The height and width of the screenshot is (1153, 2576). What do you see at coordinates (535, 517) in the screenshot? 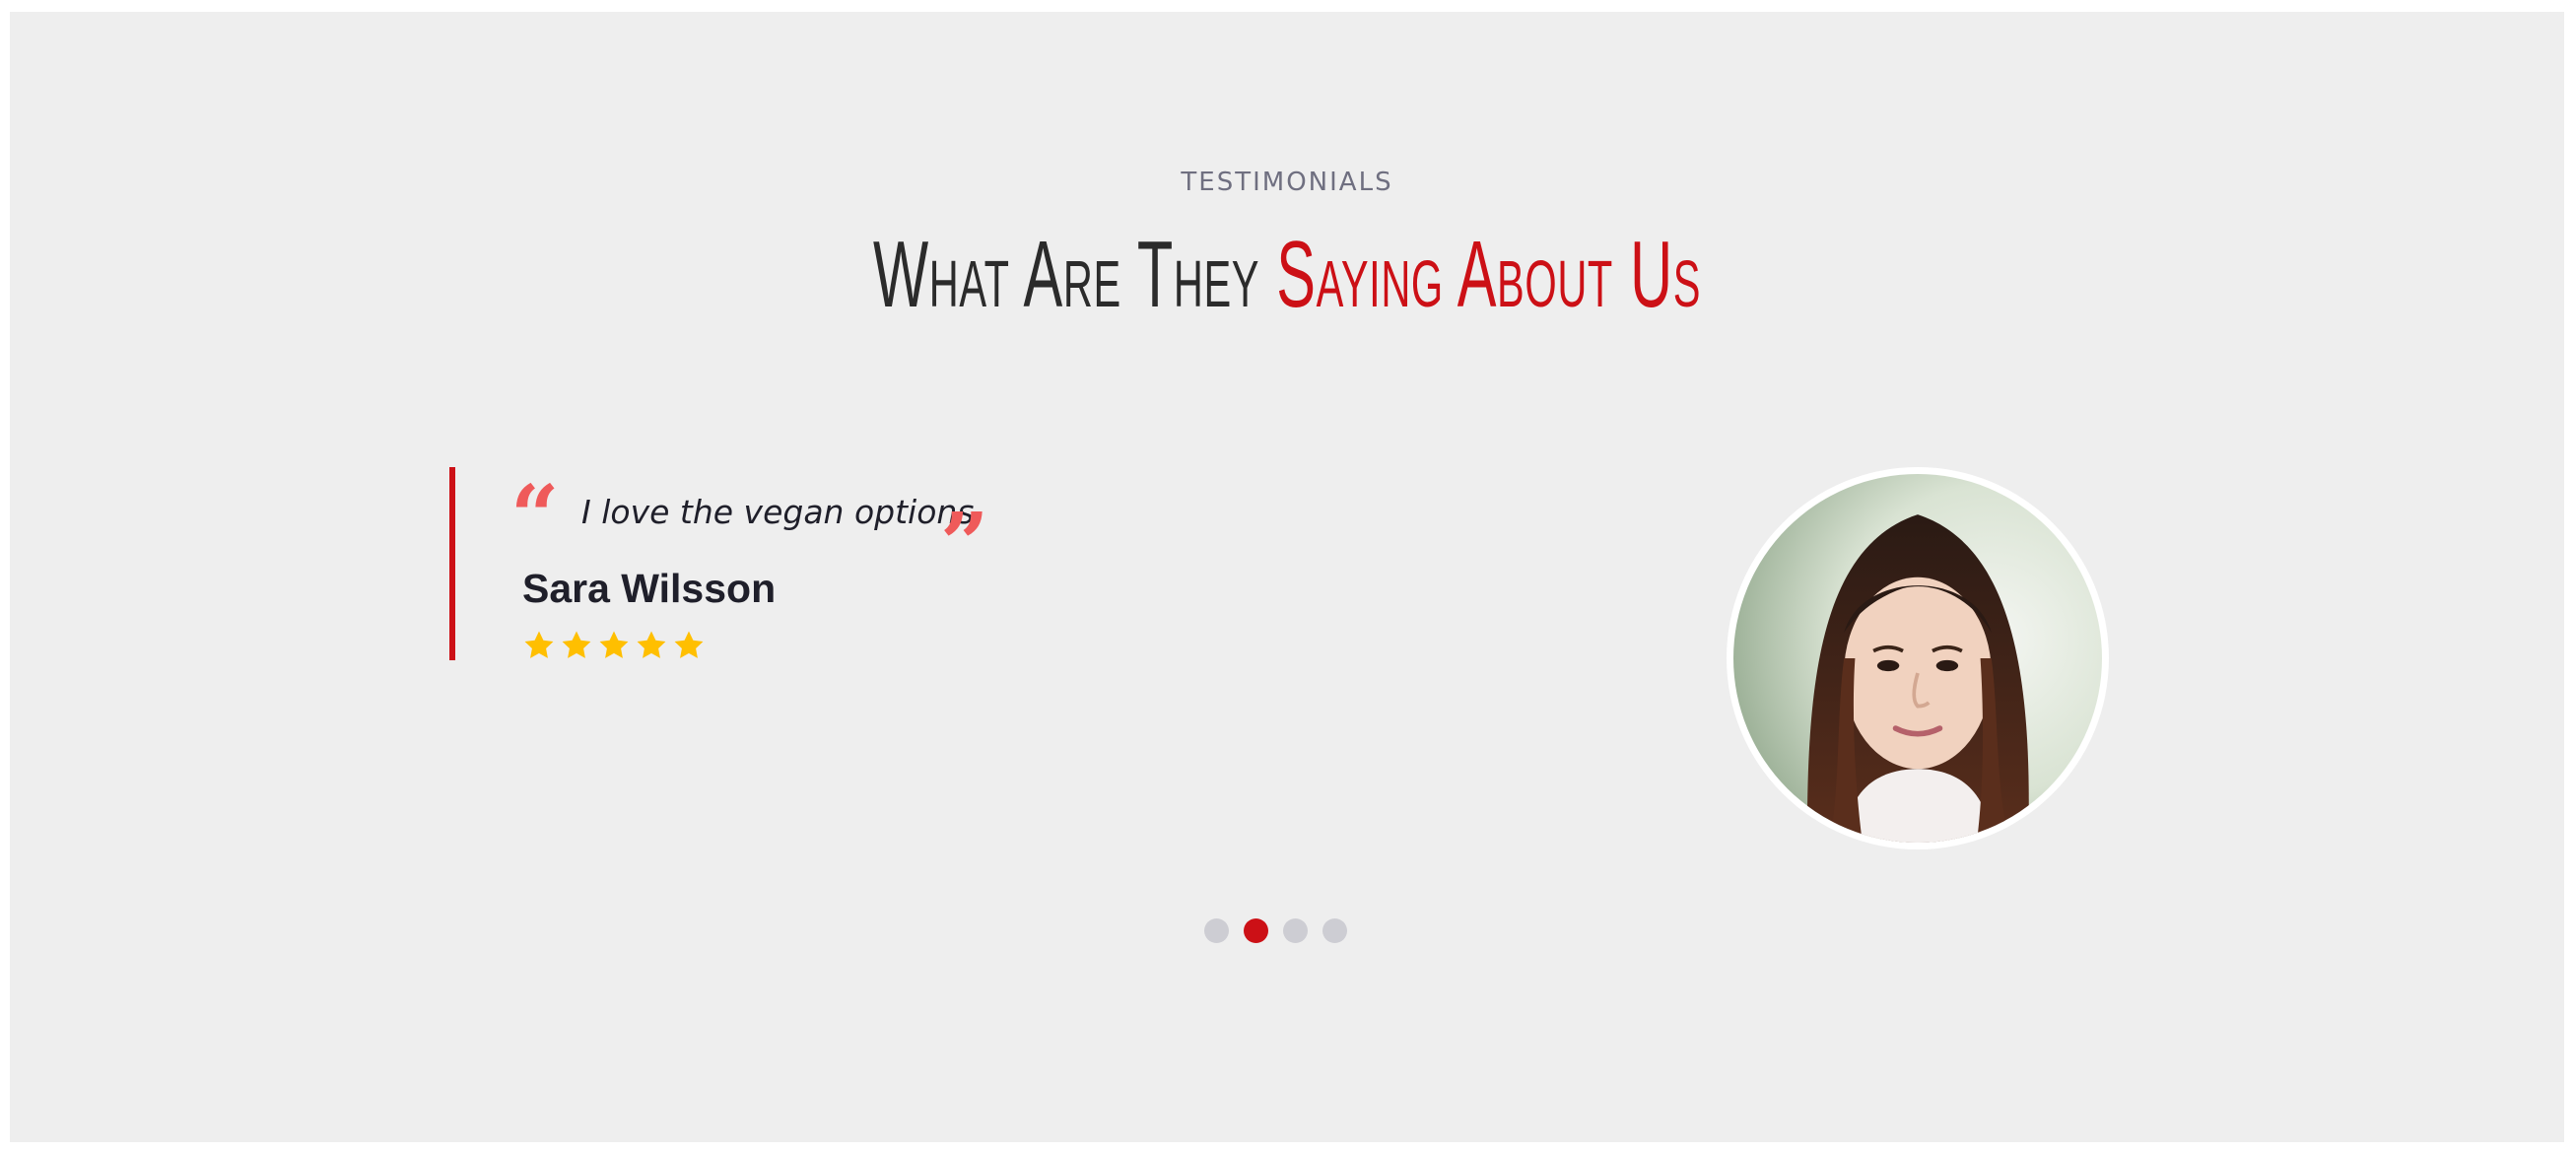
I see `quote-open-icon: “` at bounding box center [535, 517].